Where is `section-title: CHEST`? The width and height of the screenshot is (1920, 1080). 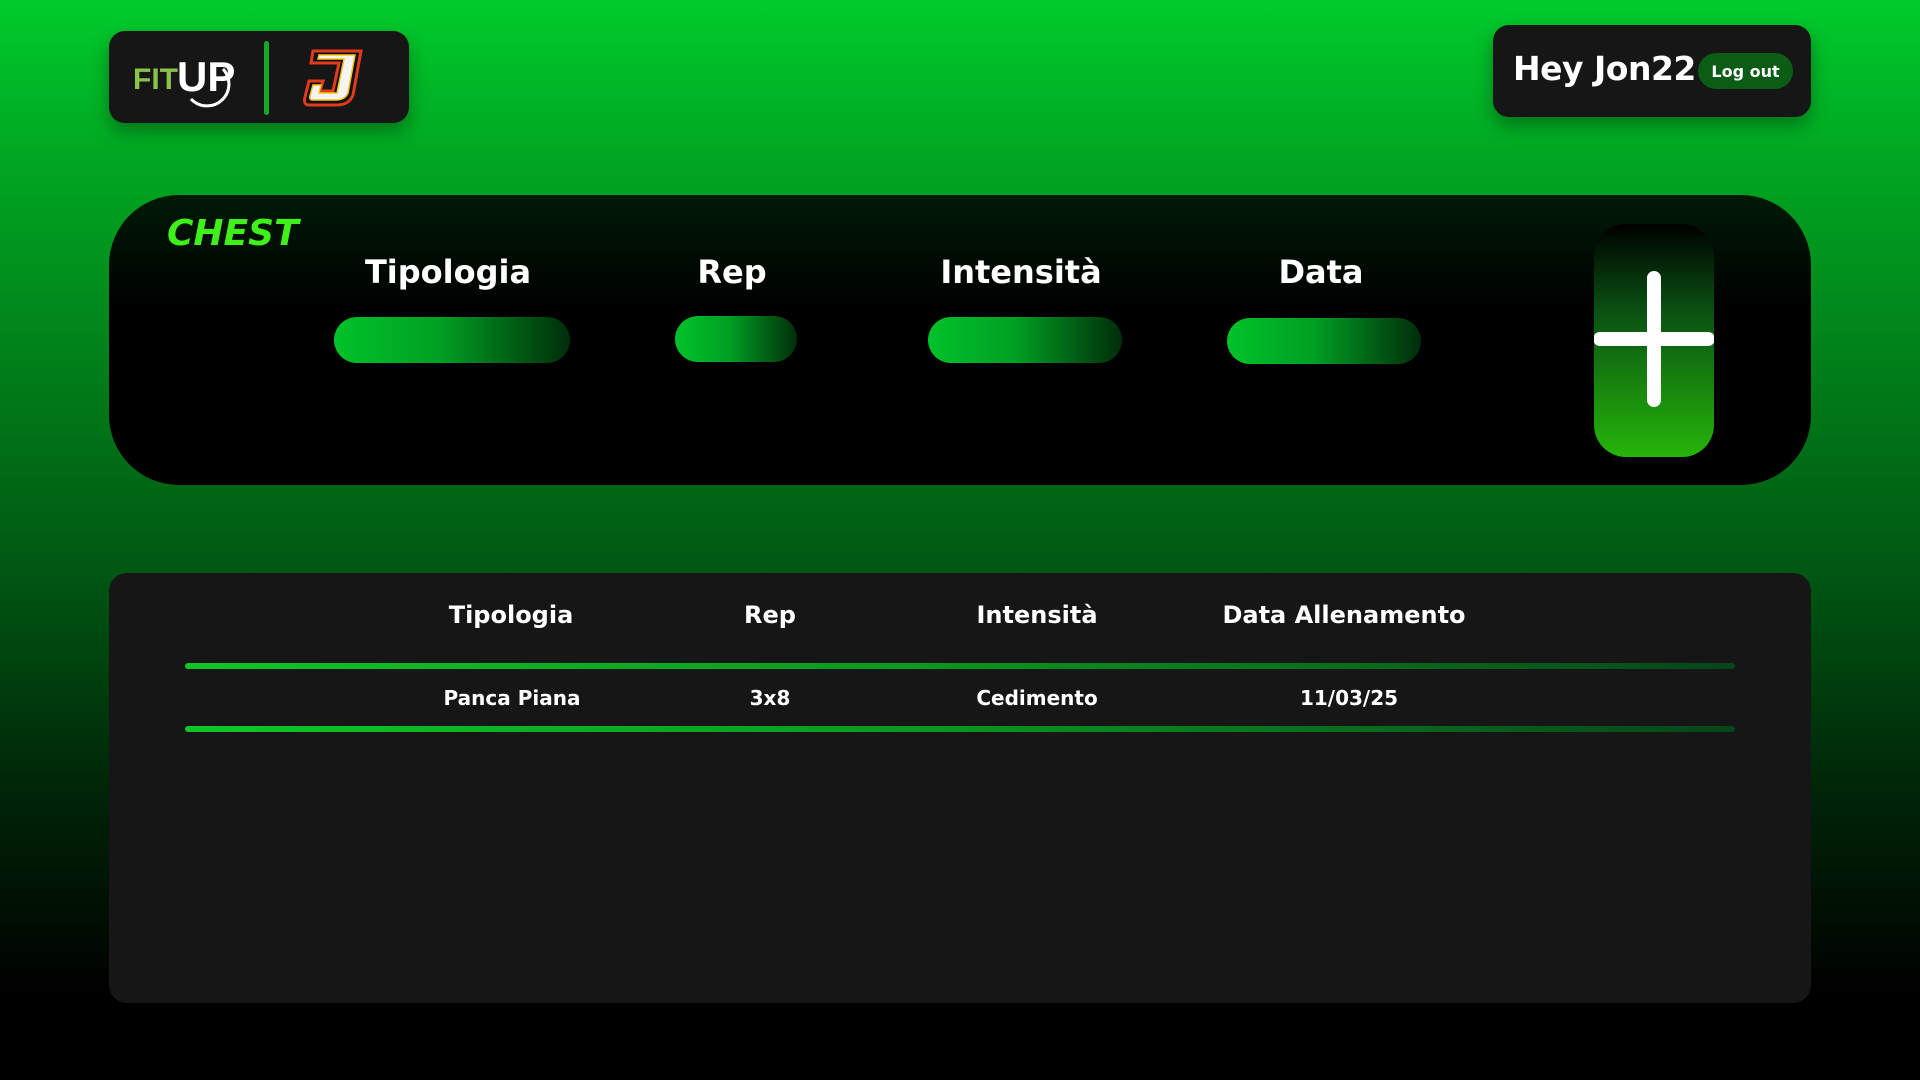
section-title: CHEST is located at coordinates (233, 233).